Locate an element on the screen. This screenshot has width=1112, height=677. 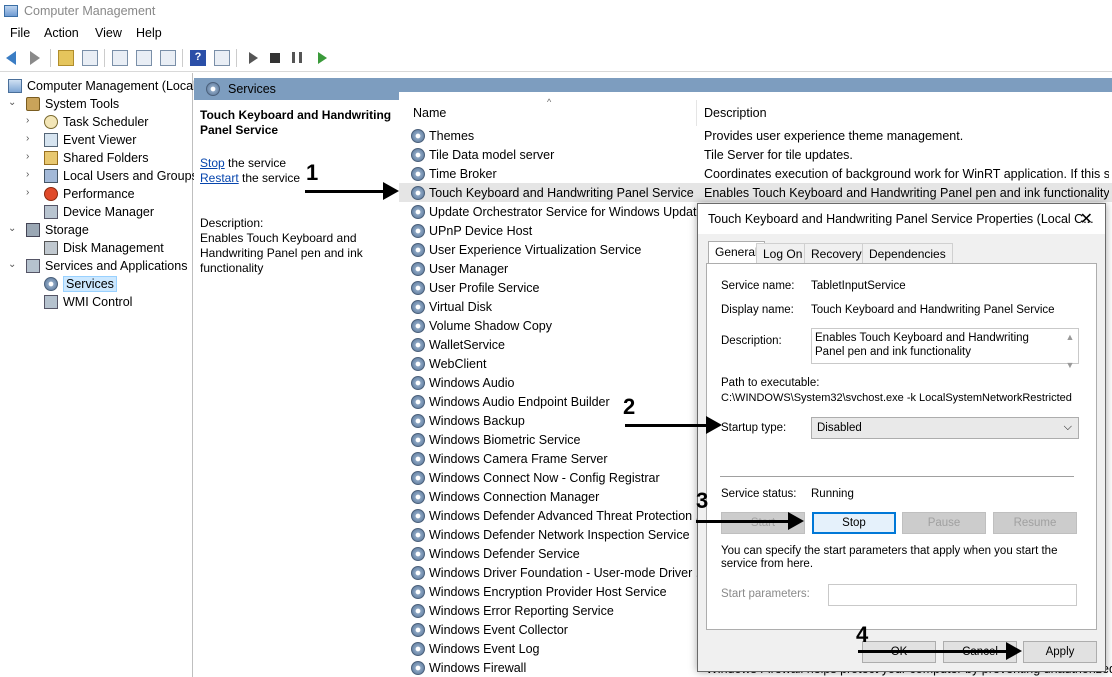
device-manager-icon is located at coordinates (51, 212).